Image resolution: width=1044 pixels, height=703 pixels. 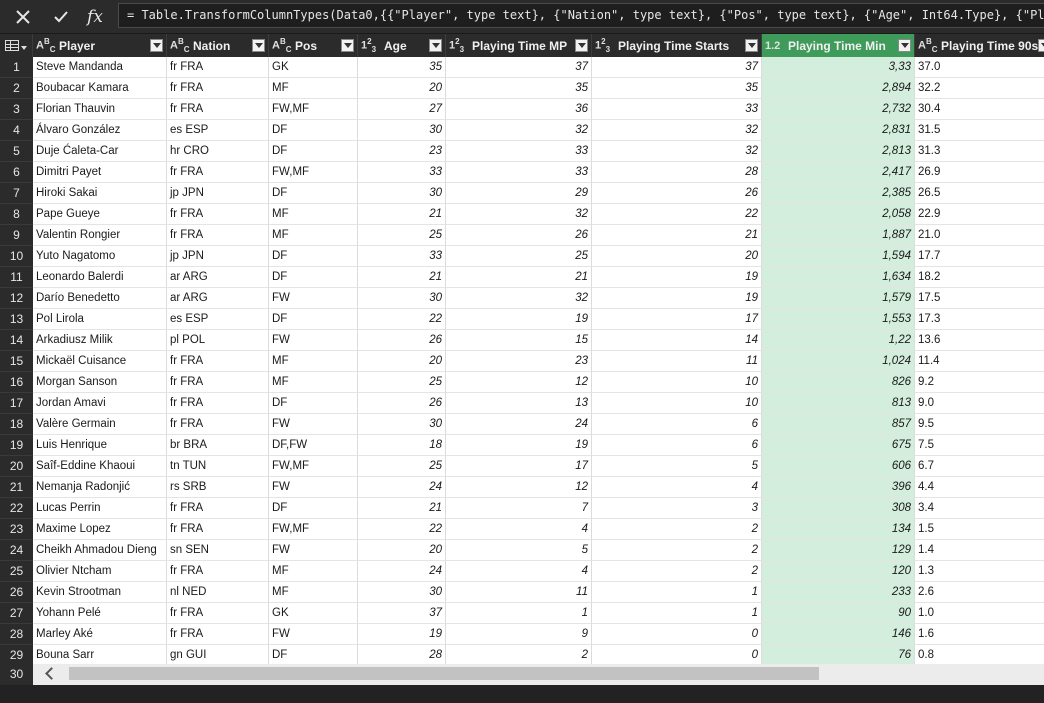 I want to click on cell-player: Álvaro González, so click(x=100, y=130).